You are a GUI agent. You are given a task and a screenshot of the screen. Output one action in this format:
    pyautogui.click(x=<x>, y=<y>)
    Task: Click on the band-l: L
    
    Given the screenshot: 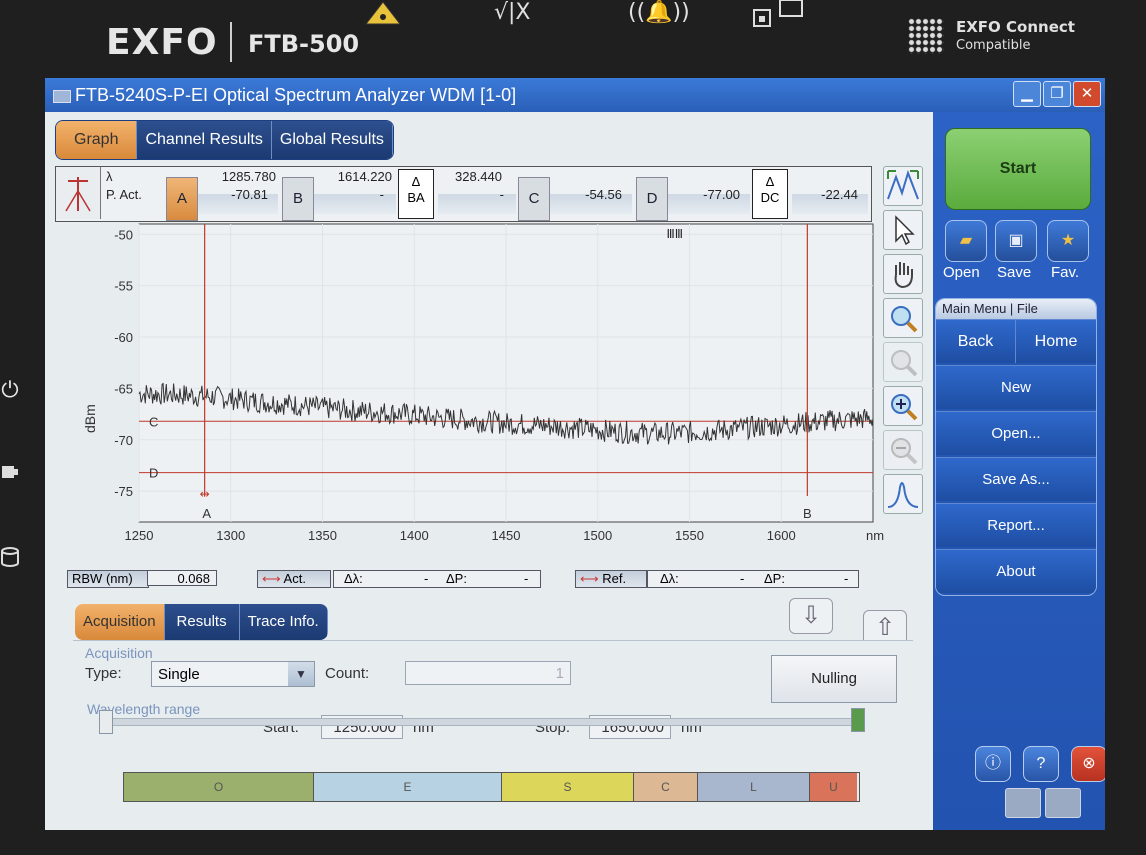 What is the action you would take?
    pyautogui.click(x=754, y=787)
    